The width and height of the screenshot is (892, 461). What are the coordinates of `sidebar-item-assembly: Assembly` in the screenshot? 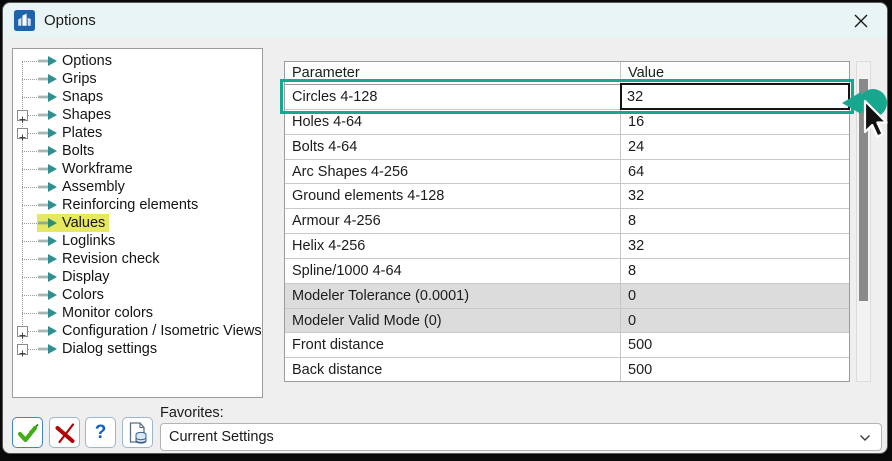 It's located at (137, 187).